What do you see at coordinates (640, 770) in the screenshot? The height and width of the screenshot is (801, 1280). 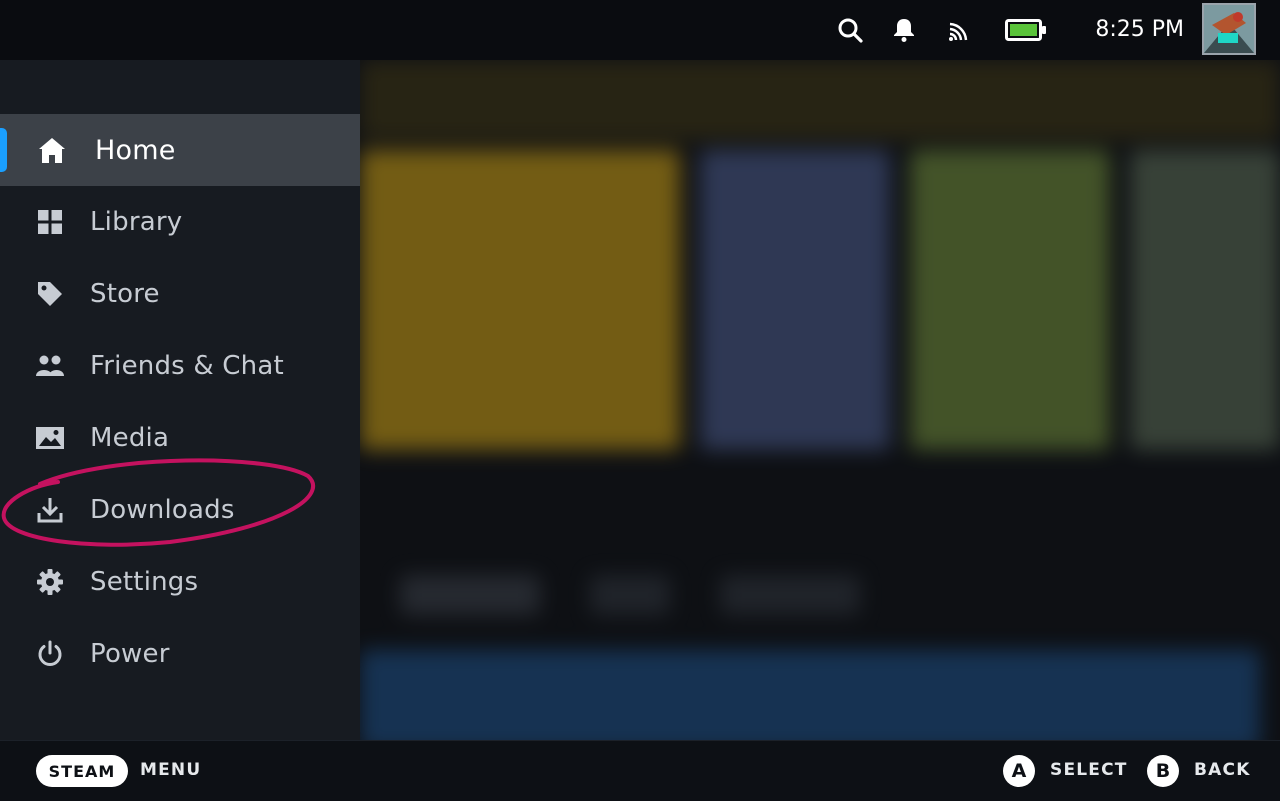 I see `button-hint-bar: STEAM MENU A SELECT B BACK` at bounding box center [640, 770].